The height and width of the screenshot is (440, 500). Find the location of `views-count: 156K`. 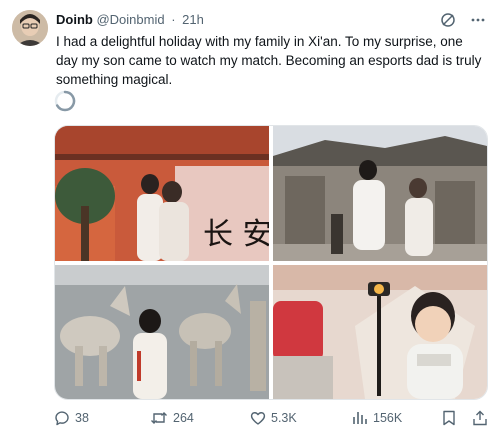

views-count: 156K is located at coordinates (388, 418).